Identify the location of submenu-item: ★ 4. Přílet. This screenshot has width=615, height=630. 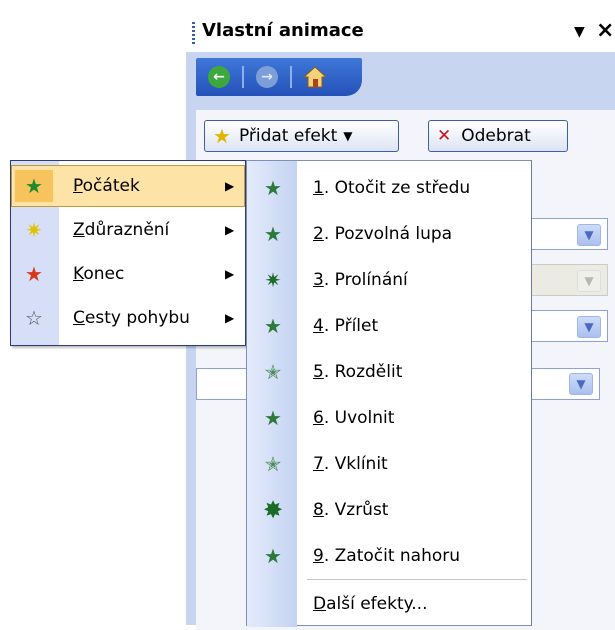
(389, 325).